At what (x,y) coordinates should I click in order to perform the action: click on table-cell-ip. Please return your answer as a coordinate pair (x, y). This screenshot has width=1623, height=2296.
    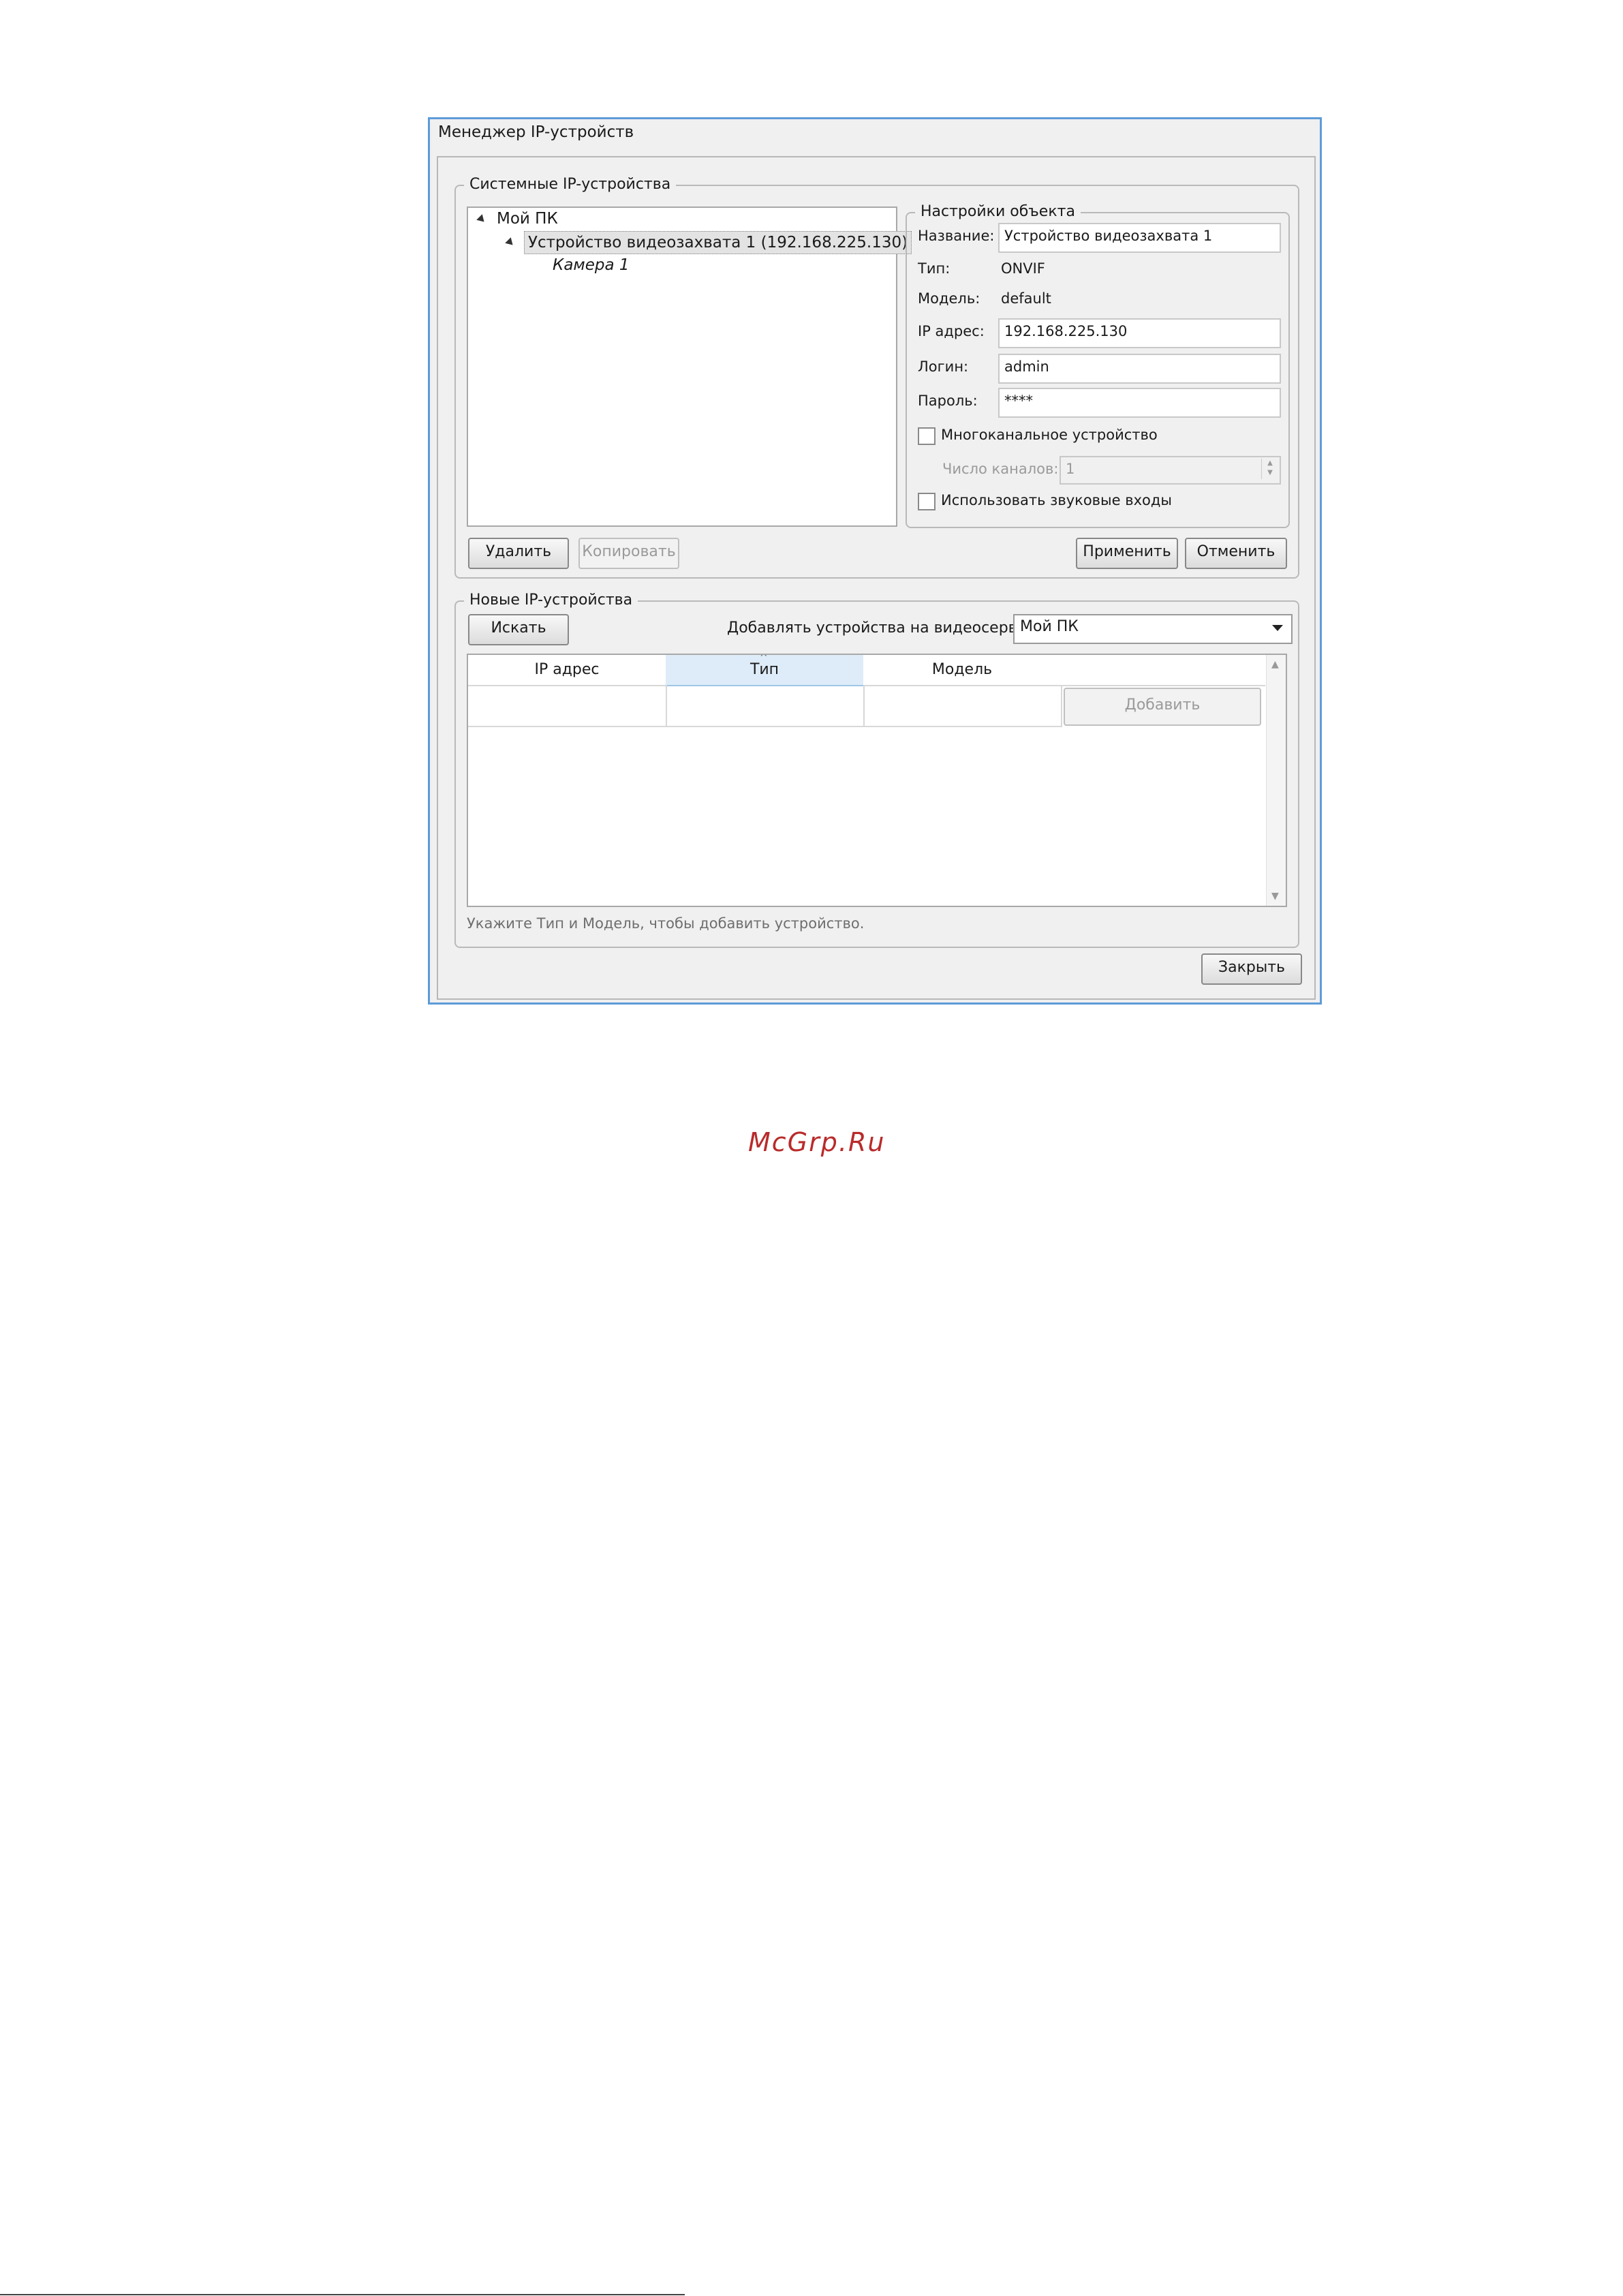
    Looking at the image, I should click on (567, 706).